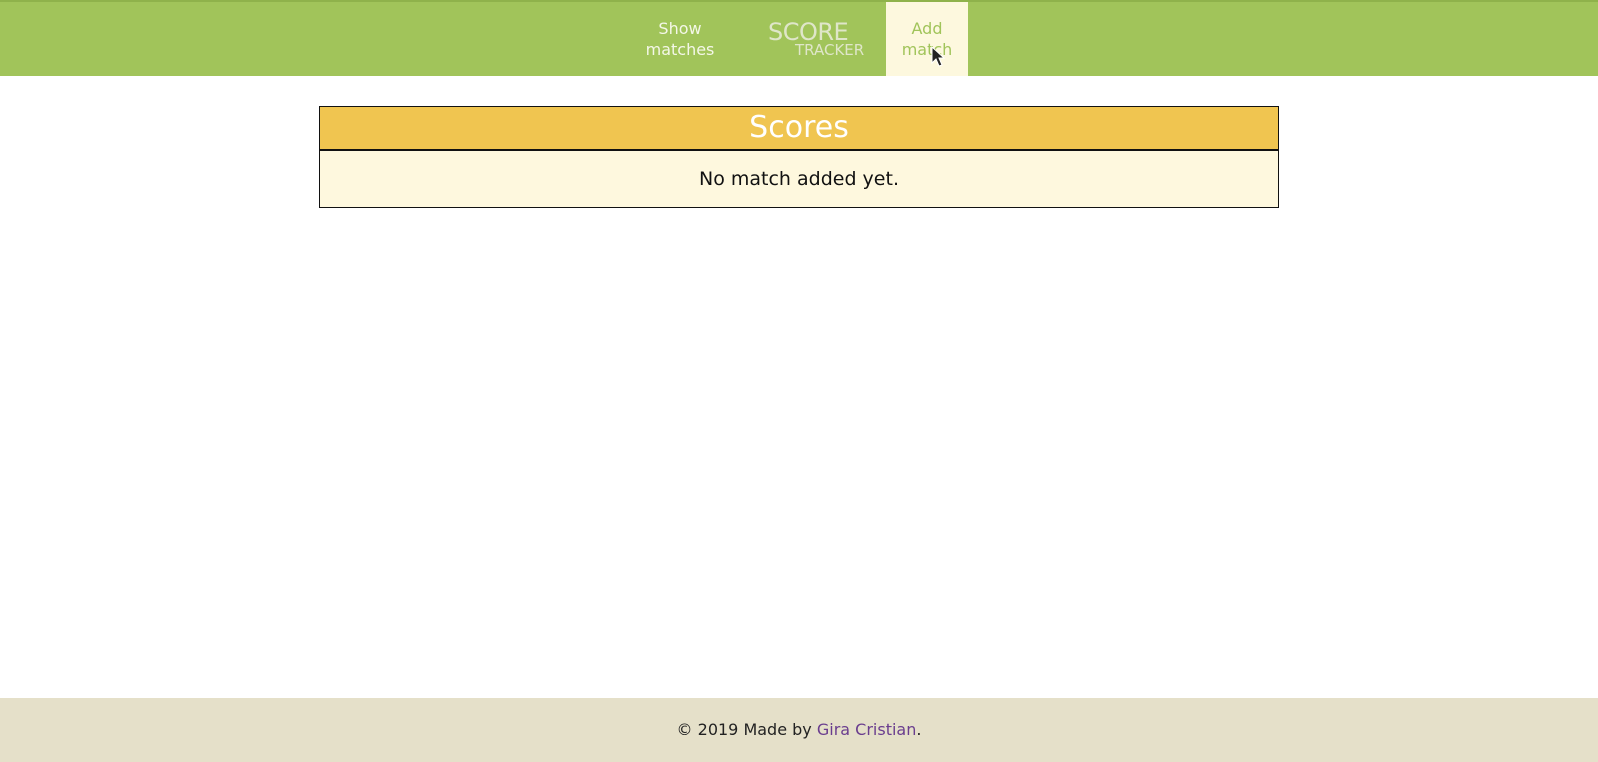  I want to click on add-match-label-line1: Add, so click(927, 28).